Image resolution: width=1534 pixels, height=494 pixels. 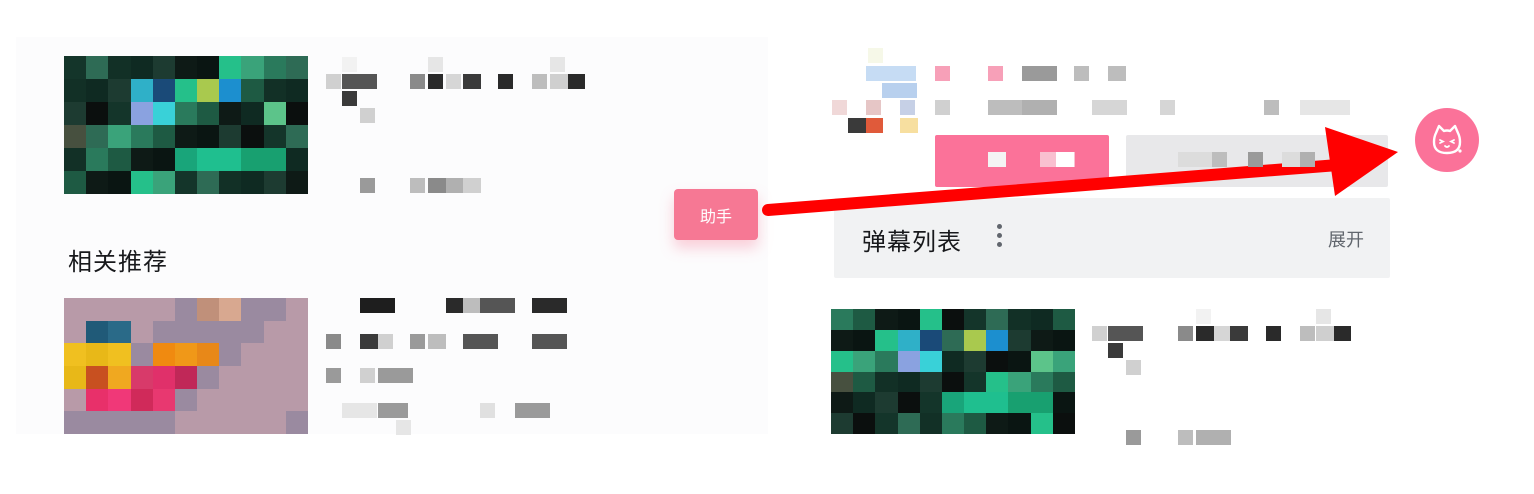 What do you see at coordinates (1022, 161) in the screenshot?
I see `follow-button` at bounding box center [1022, 161].